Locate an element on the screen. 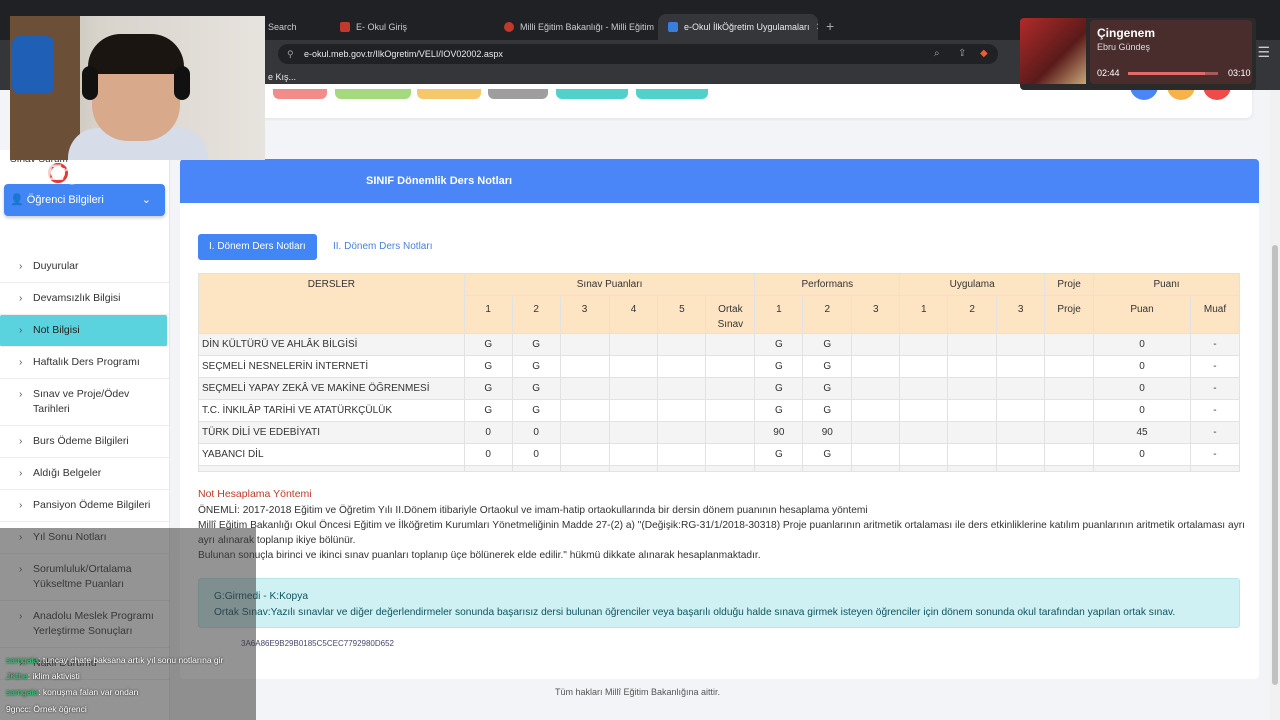 This screenshot has height=720, width=1280. legend-codes: G:Girmedi - K:Kopya is located at coordinates (261, 596).